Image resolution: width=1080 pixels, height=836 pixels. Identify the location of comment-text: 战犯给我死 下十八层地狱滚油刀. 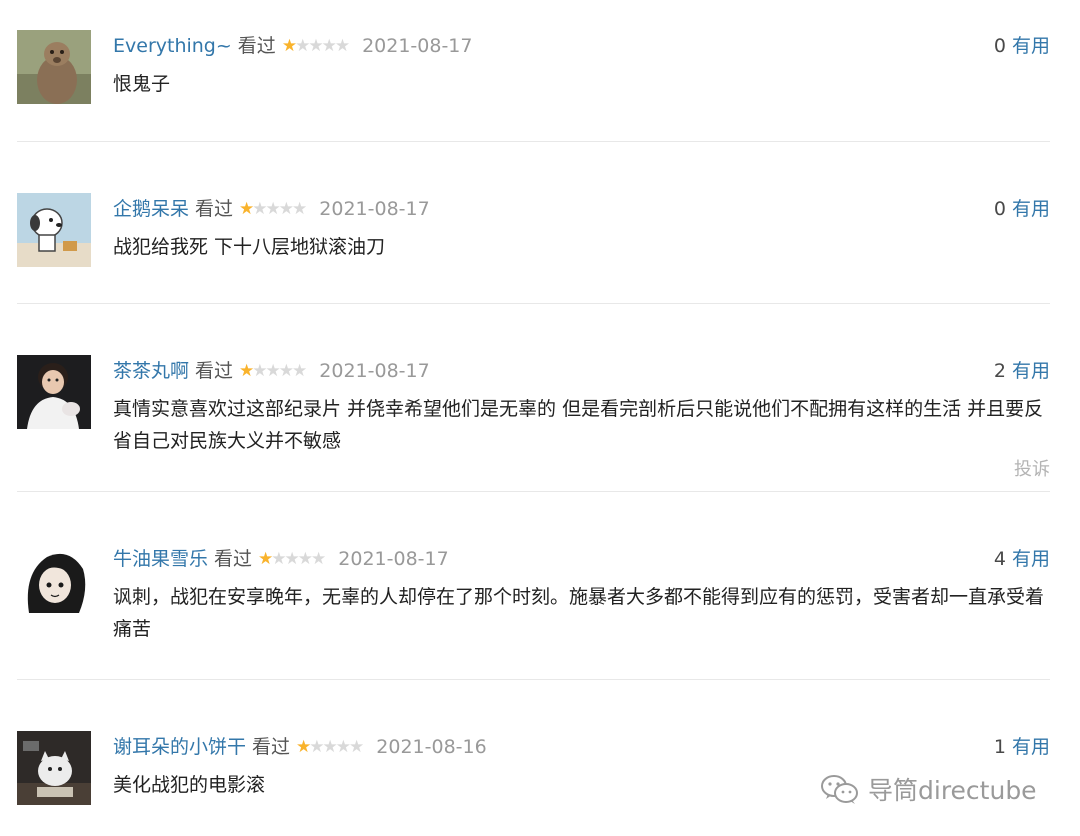
(249, 247).